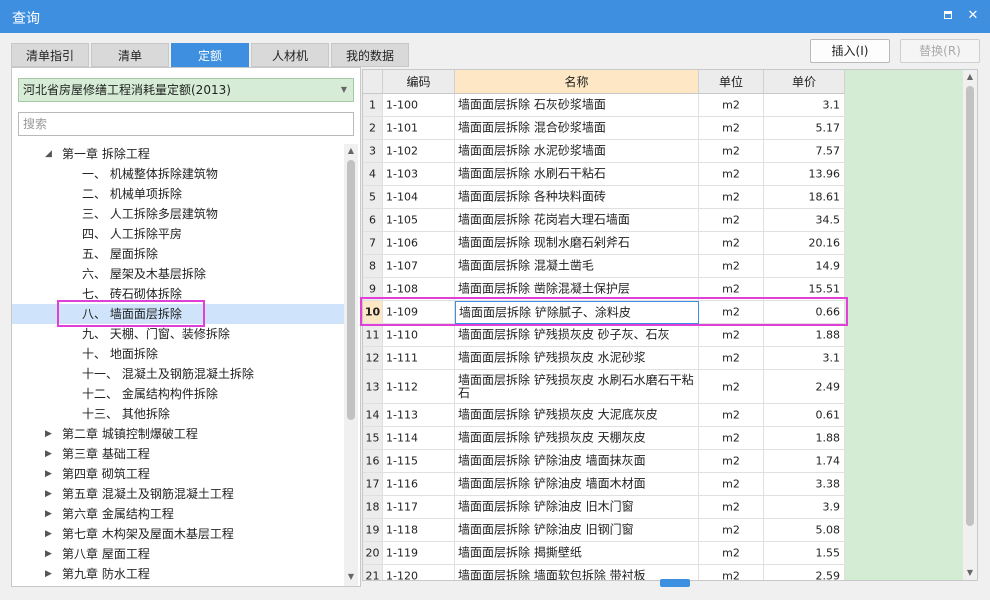  What do you see at coordinates (419, 289) in the screenshot?
I see `code-cell: 1-108` at bounding box center [419, 289].